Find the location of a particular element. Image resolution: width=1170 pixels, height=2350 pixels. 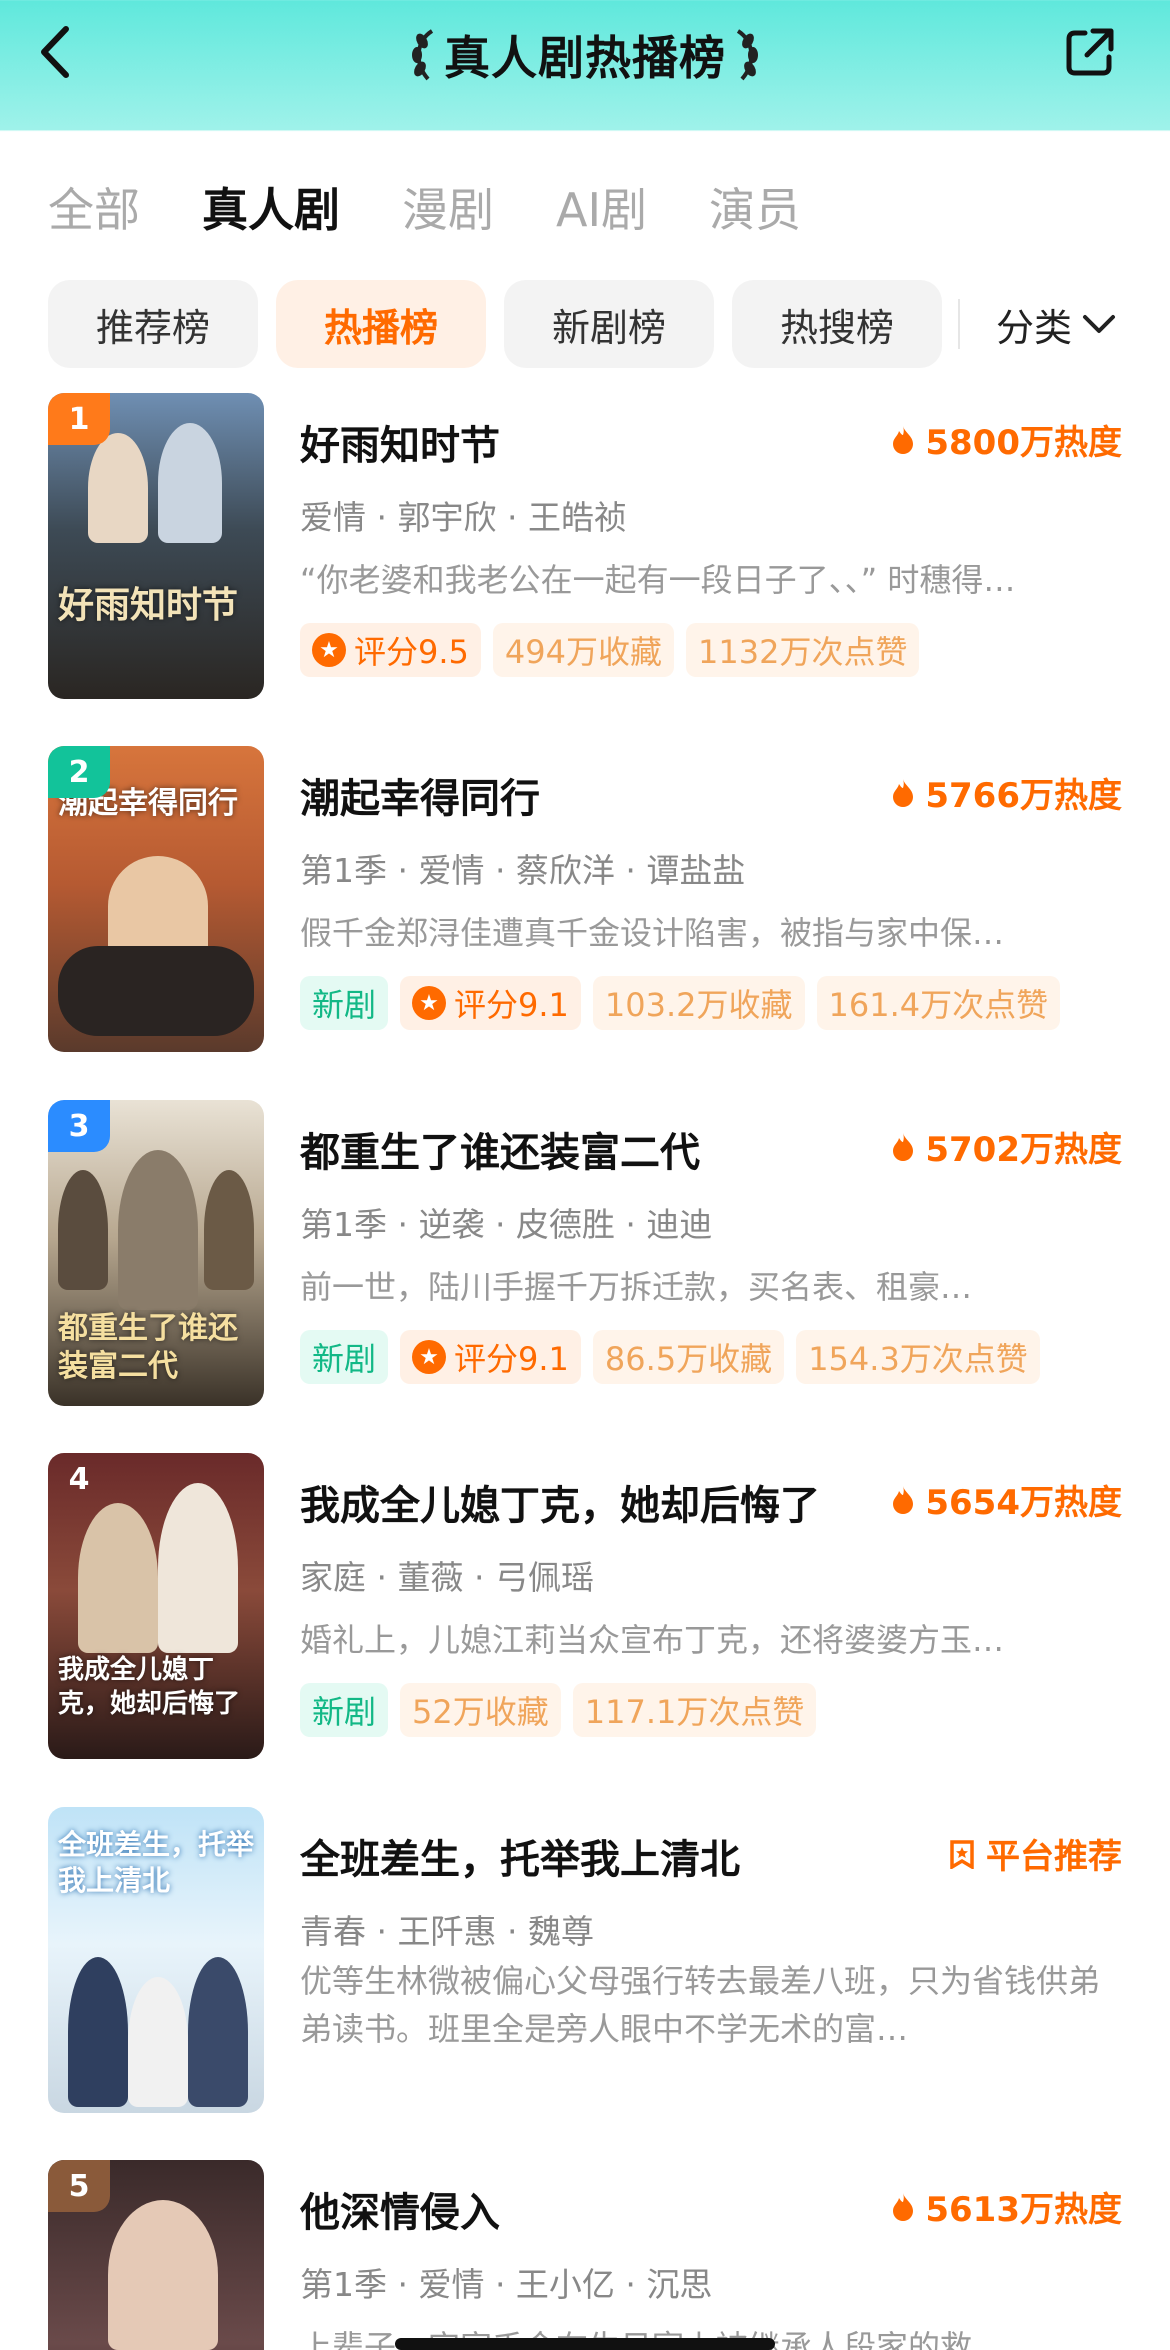

item-badges: 新剧 ★ 评分9.1 103.2万收藏 161.4万次点赞 is located at coordinates (680, 1003).